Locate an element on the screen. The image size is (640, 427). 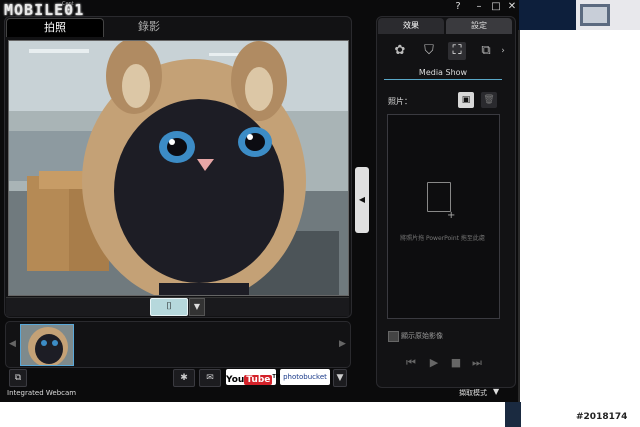
maximize-button: □ is located at coordinates (496, 6).